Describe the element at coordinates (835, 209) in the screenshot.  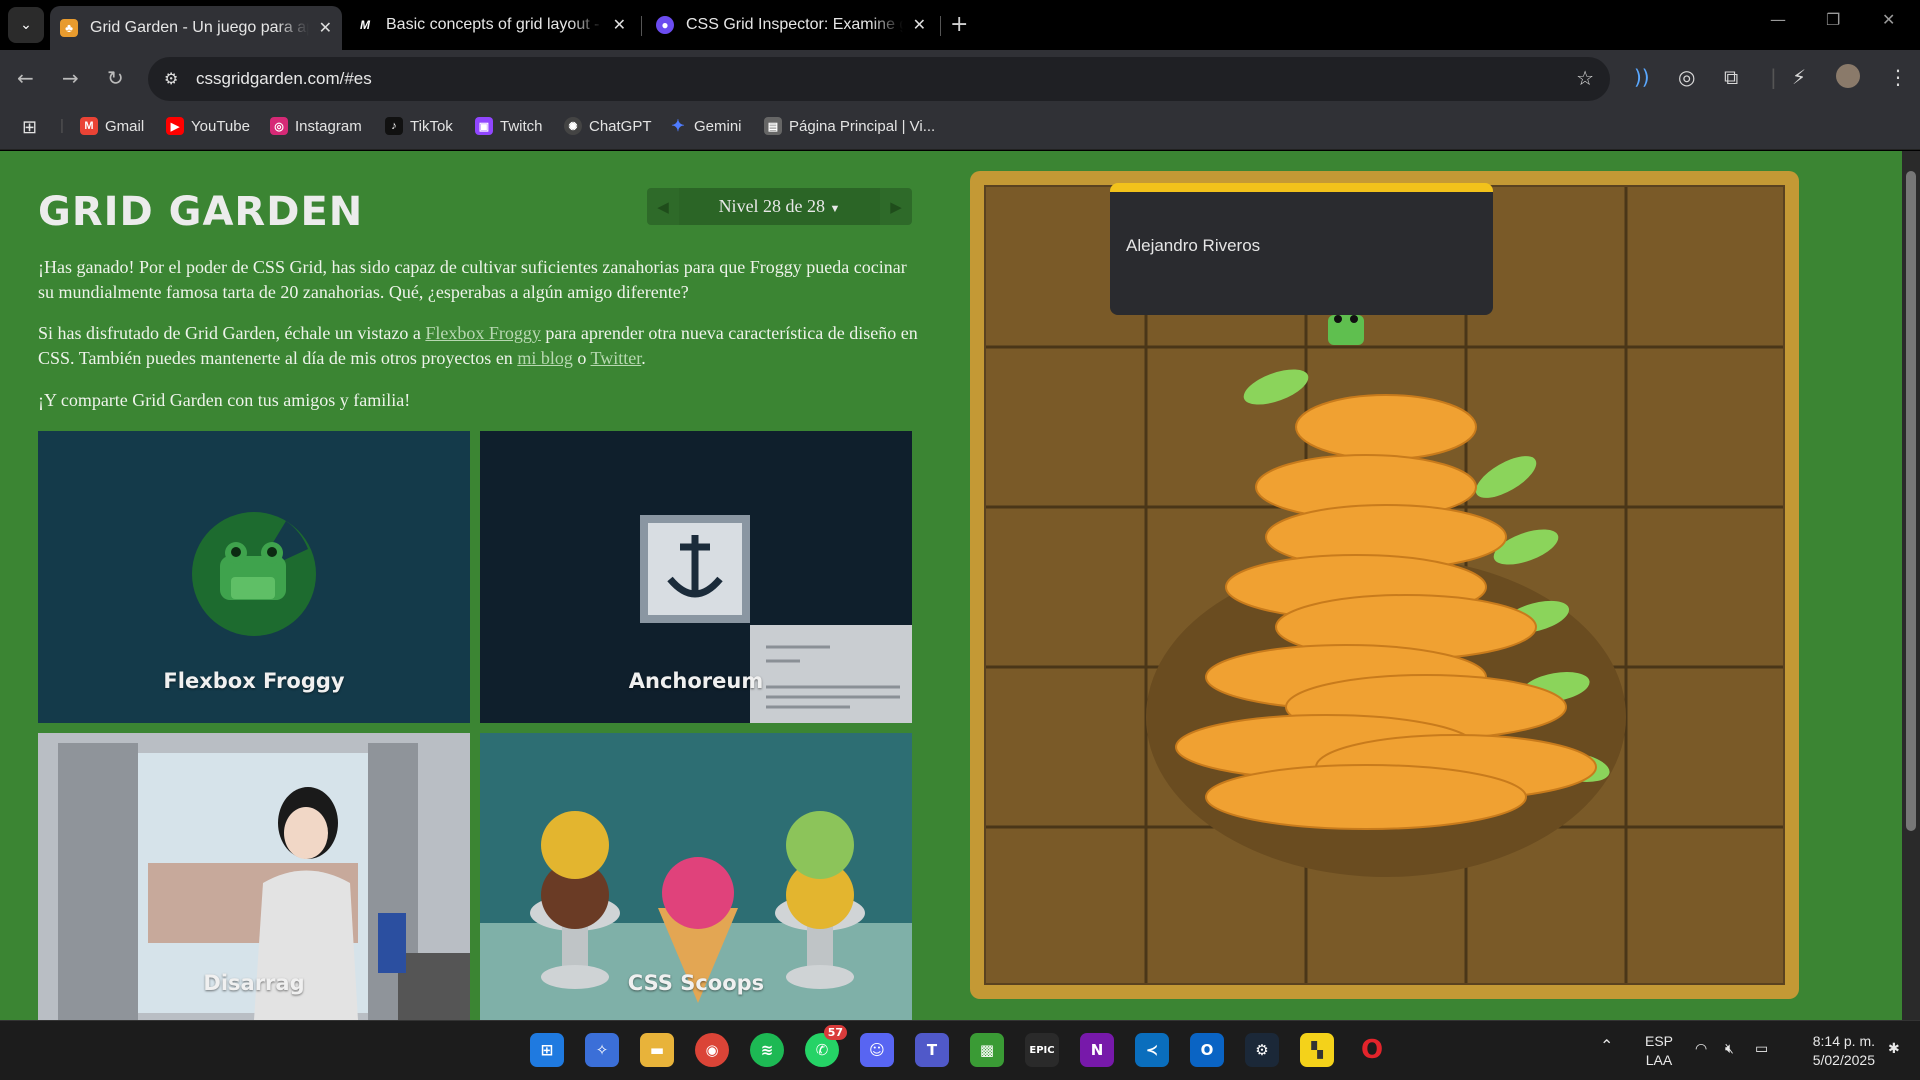
I see `caret-down-icon: ▼` at that location.